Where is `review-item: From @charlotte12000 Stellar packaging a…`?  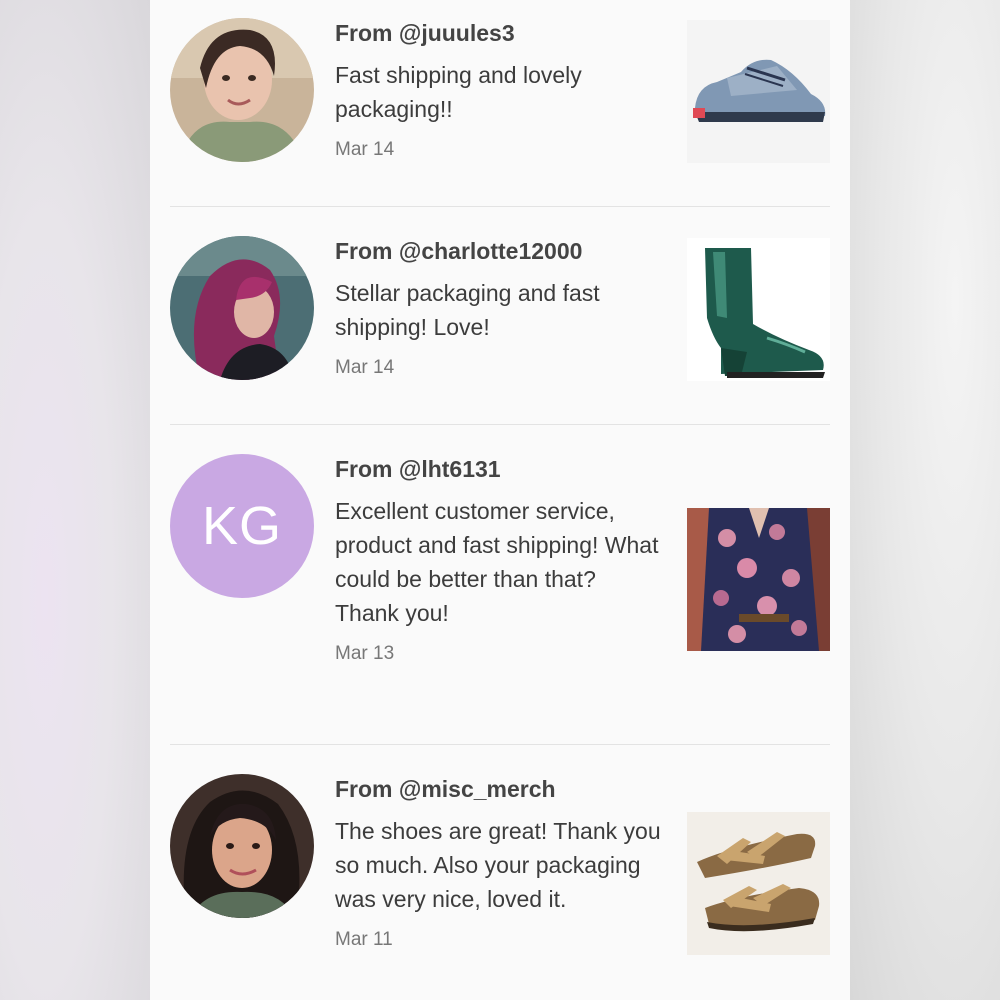 review-item: From @charlotte12000 Stellar packaging a… is located at coordinates (500, 316).